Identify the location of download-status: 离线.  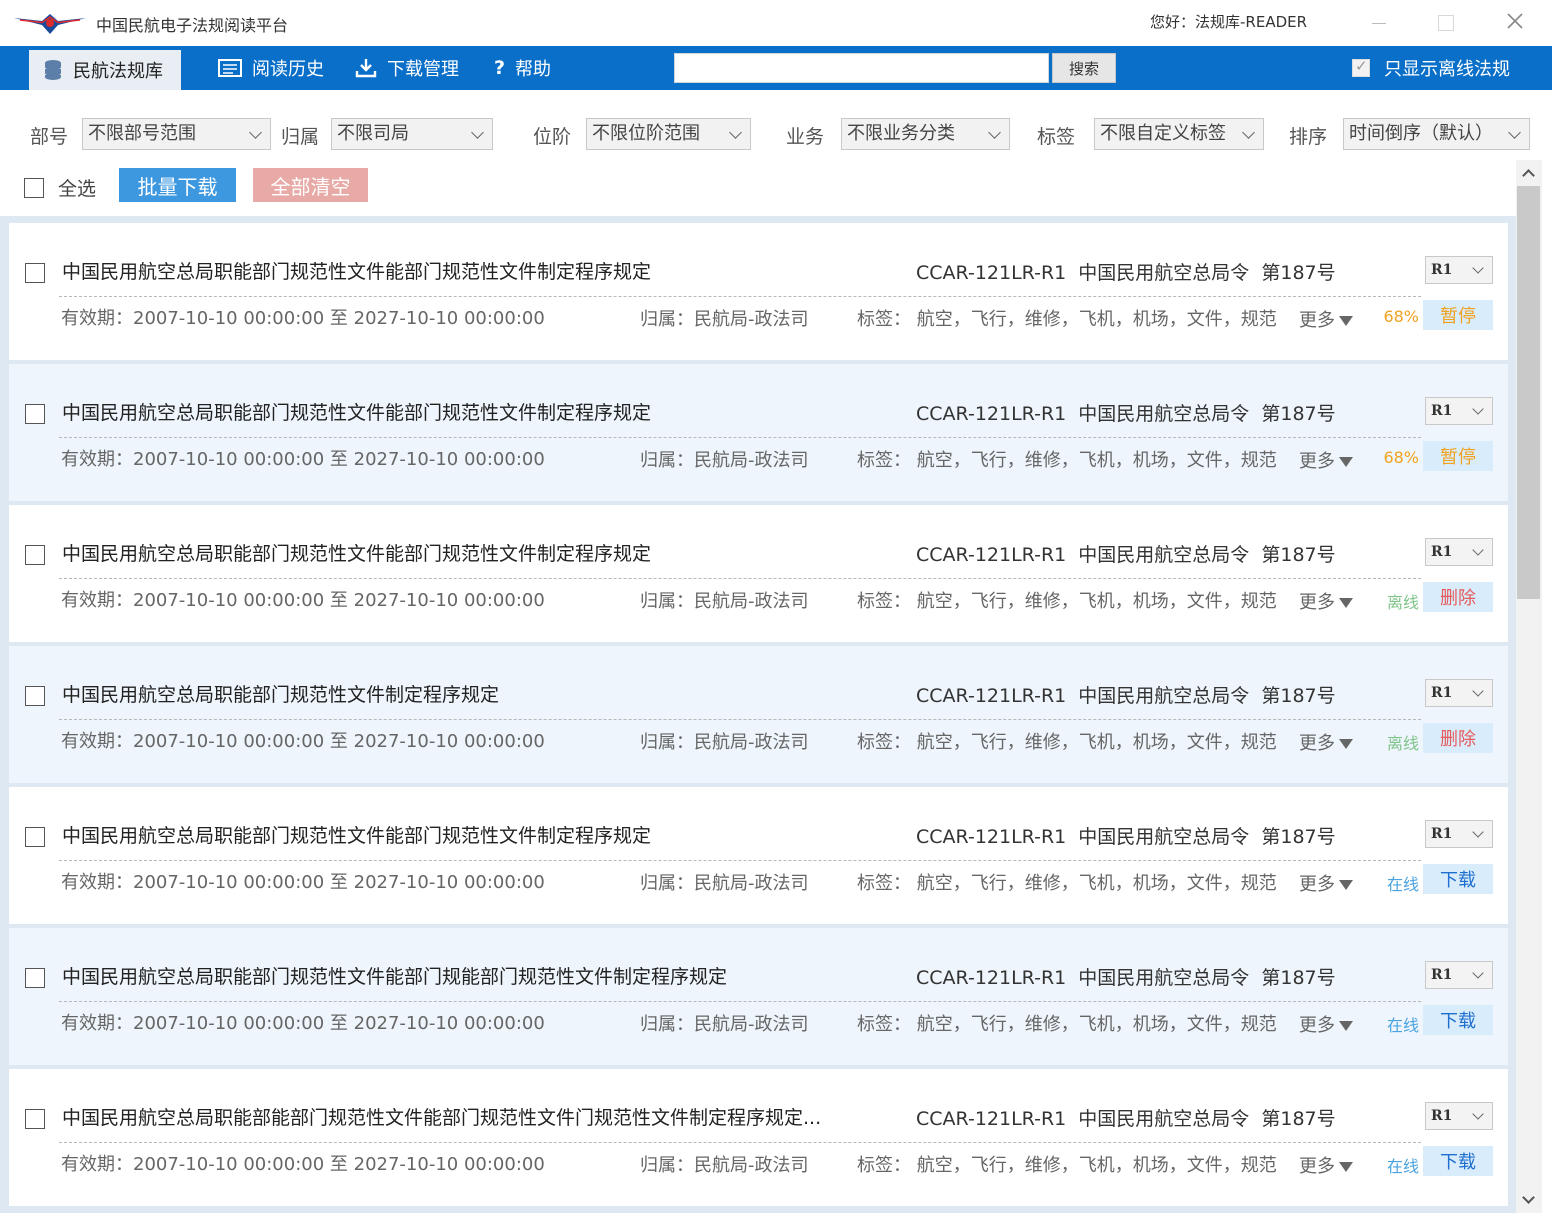
(1402, 743).